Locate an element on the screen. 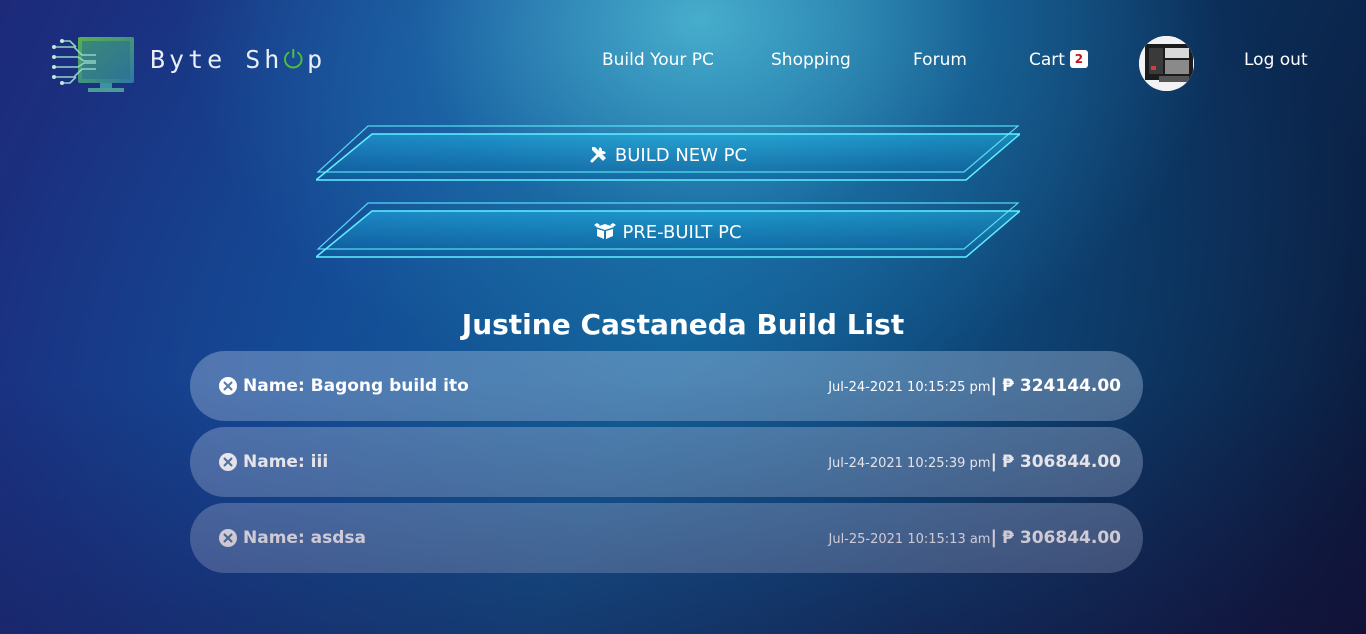 This screenshot has height=634, width=1366. avatar is located at coordinates (1166, 63).